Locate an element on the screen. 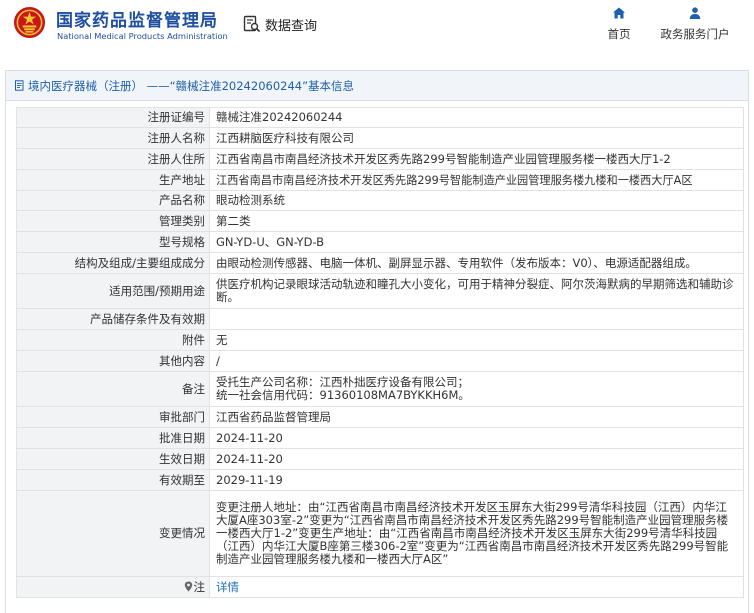  row-label: 结构及组成/主要组成成分 is located at coordinates (113, 263).